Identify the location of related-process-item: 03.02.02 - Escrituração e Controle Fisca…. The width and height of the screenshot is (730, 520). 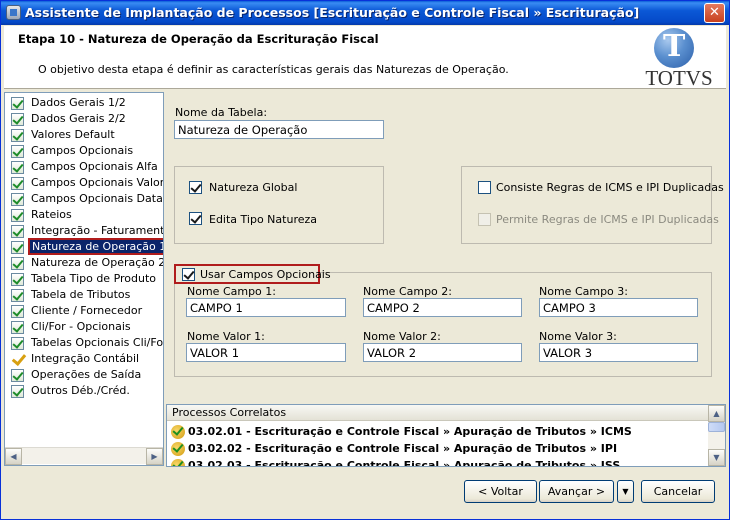
(438, 448).